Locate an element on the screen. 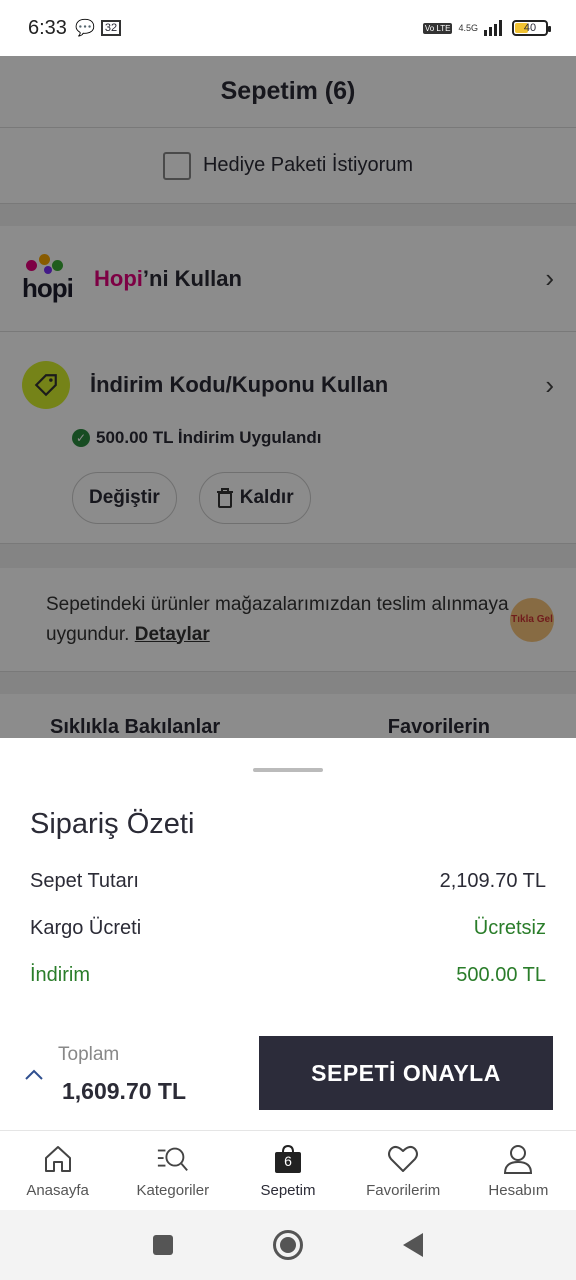 Image resolution: width=576 pixels, height=1280 pixels. total-label: Toplam is located at coordinates (89, 1054).